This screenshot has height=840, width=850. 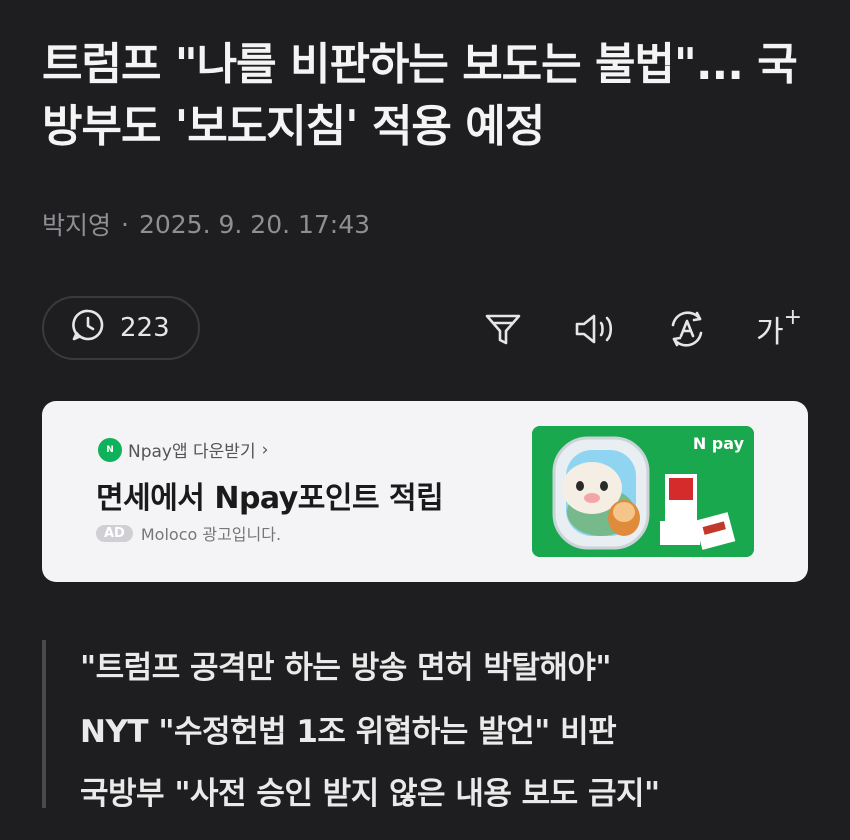 What do you see at coordinates (425, 329) in the screenshot?
I see `article-toolbar: 223 가 +` at bounding box center [425, 329].